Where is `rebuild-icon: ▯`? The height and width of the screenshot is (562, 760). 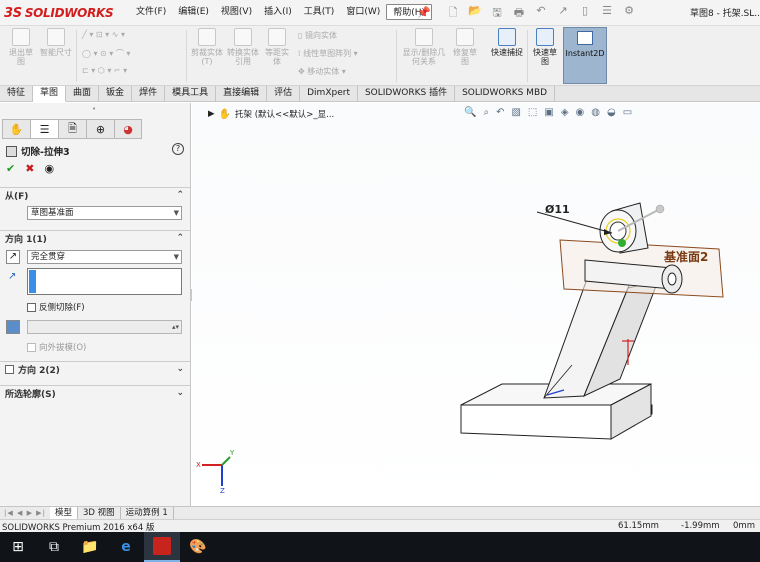
rebuild-icon: ▯ is located at coordinates (585, 13).